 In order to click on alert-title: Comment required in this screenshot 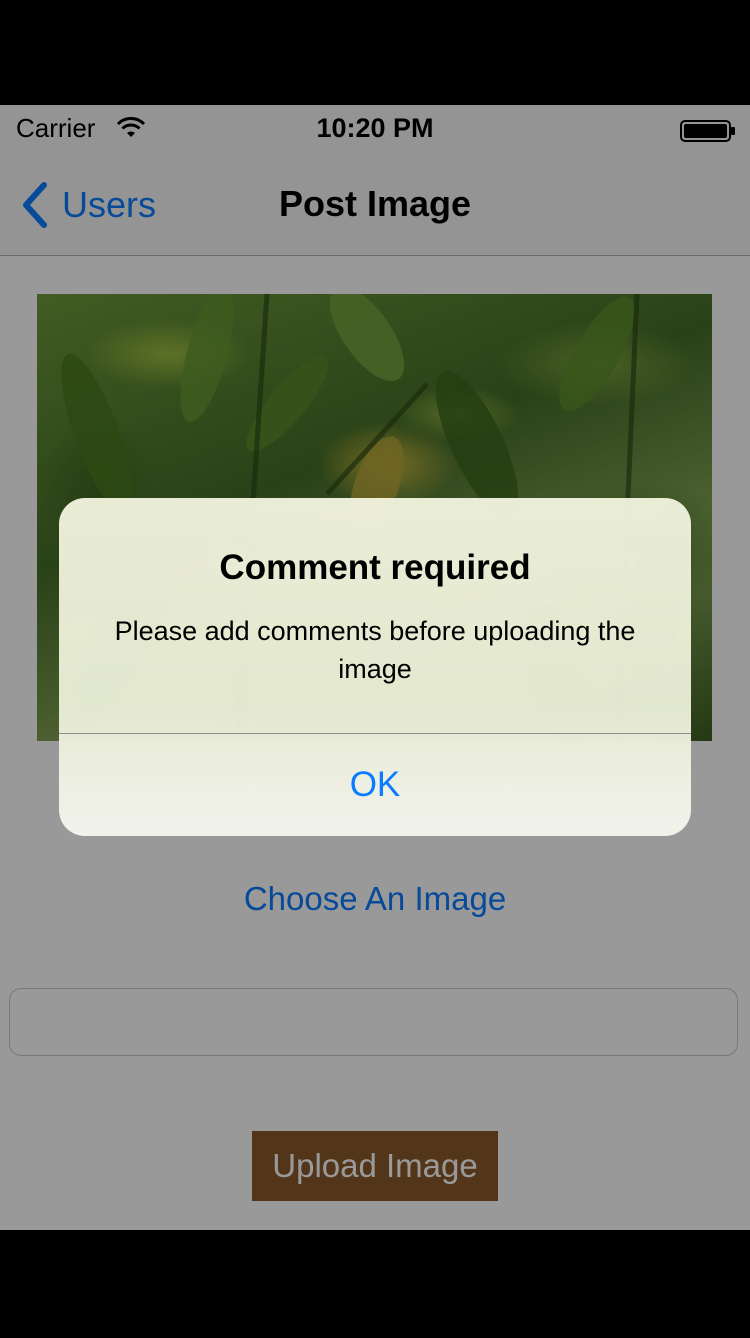, I will do `click(375, 567)`.